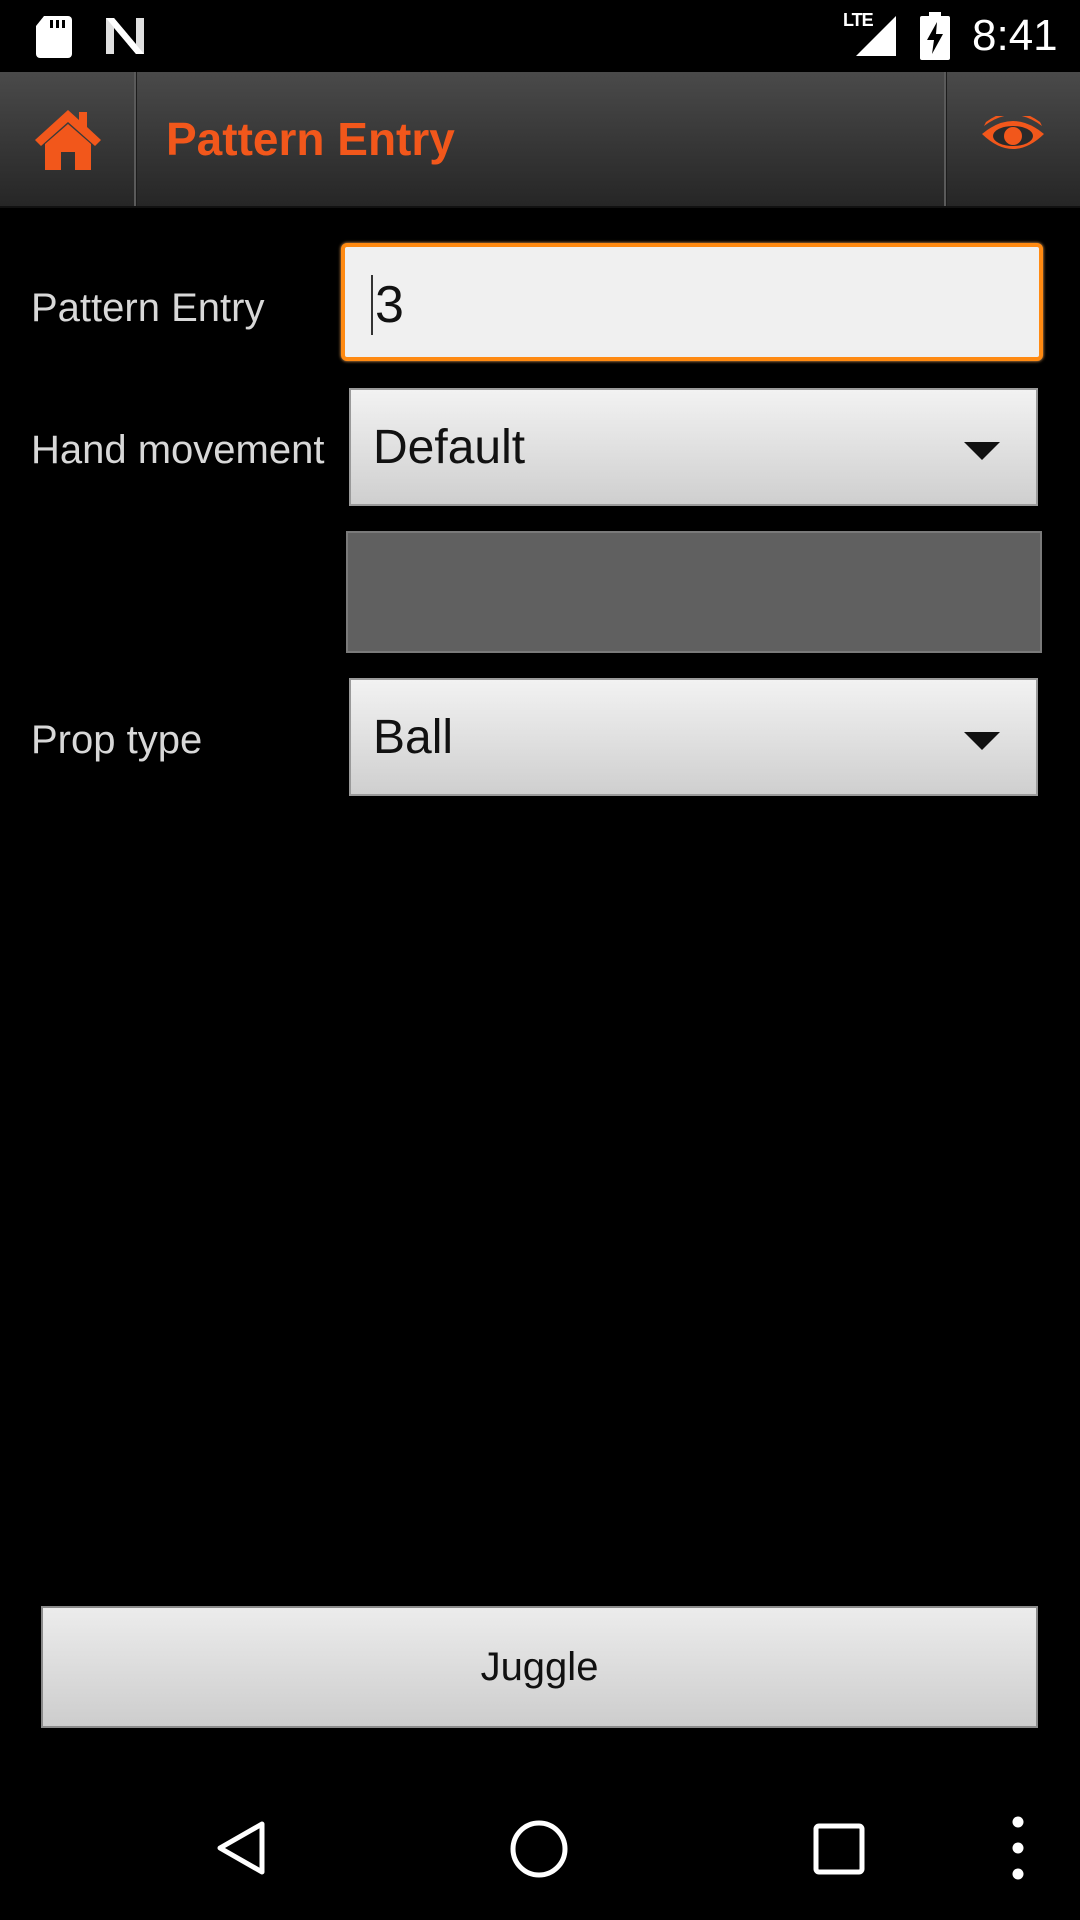  I want to click on n-icon, so click(125, 36).